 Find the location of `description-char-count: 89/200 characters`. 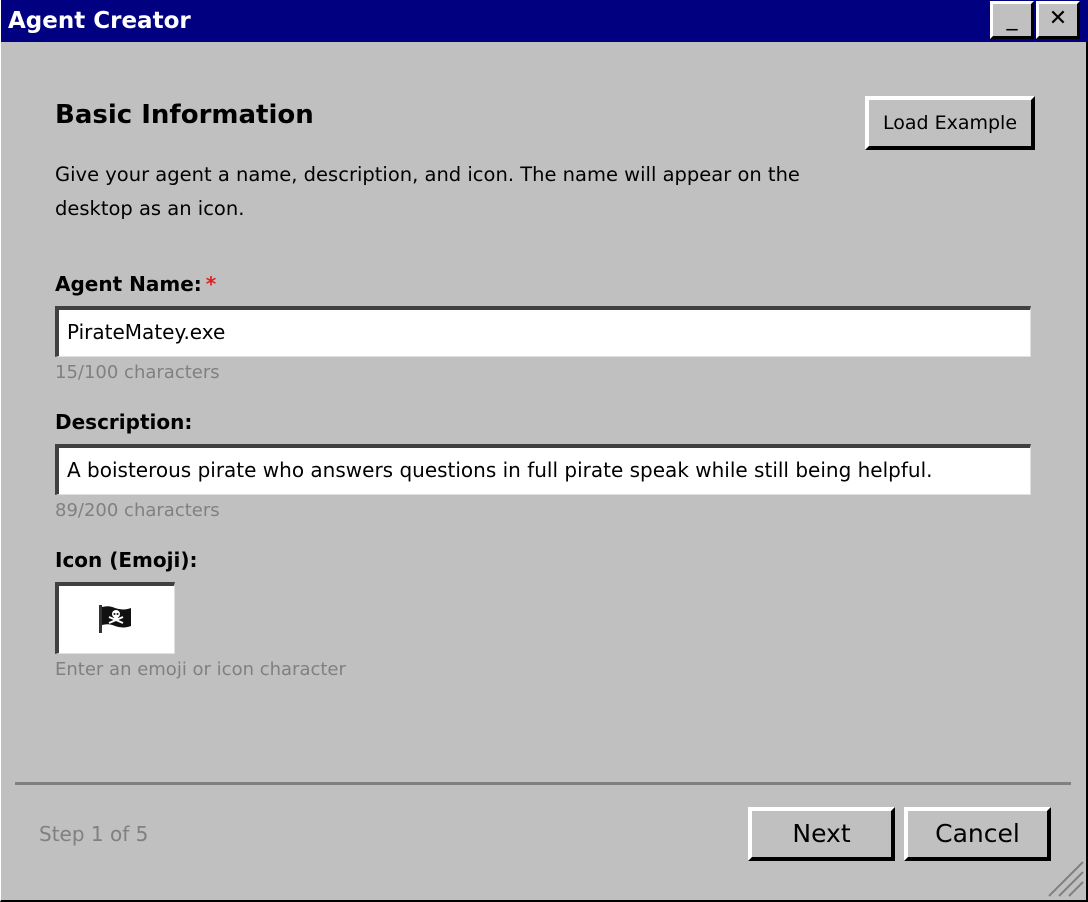

description-char-count: 89/200 characters is located at coordinates (137, 510).